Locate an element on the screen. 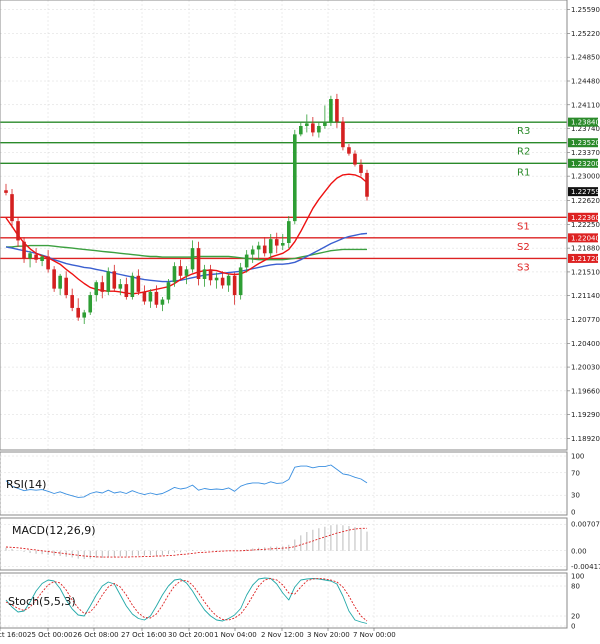 The width and height of the screenshot is (600, 644). level-price-tag-text: 1.22360 is located at coordinates (585, 218).